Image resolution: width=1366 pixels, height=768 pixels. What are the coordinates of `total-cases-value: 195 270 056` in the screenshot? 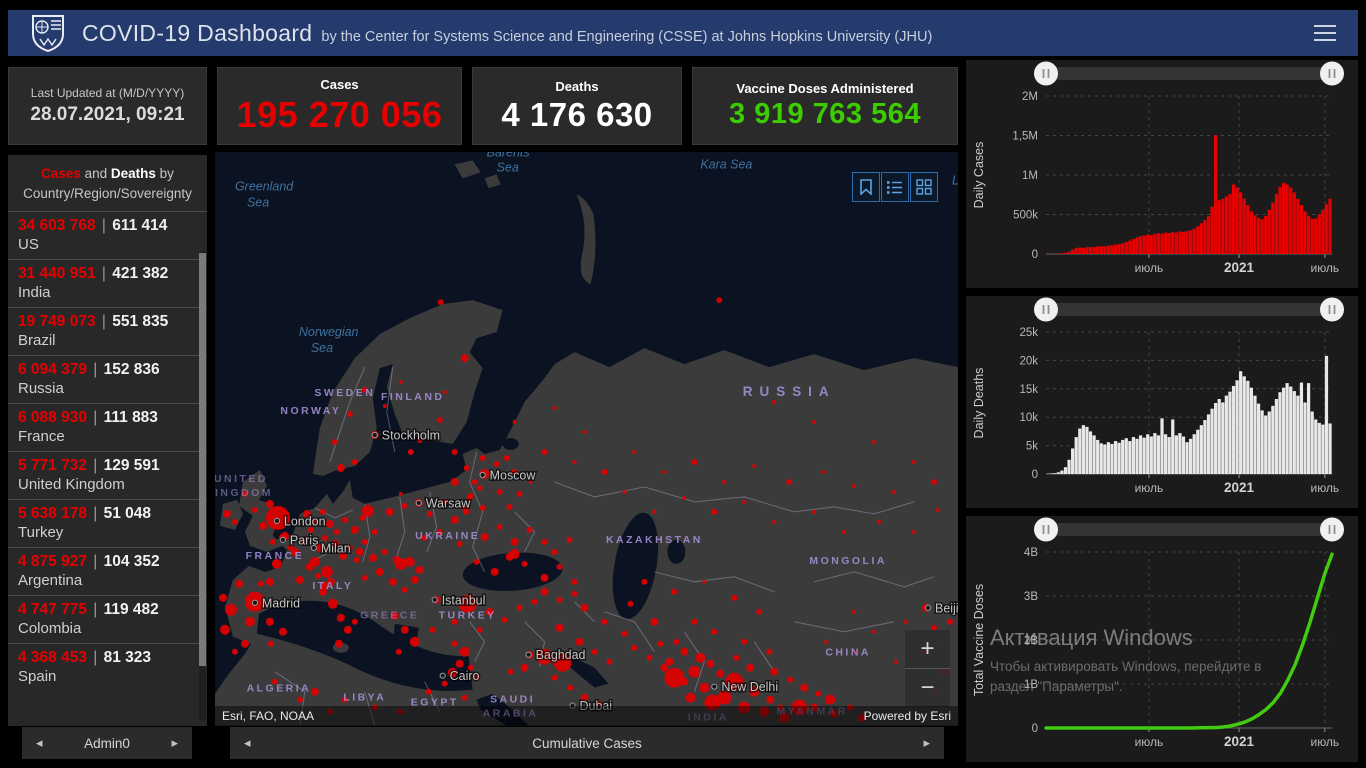 It's located at (339, 114).